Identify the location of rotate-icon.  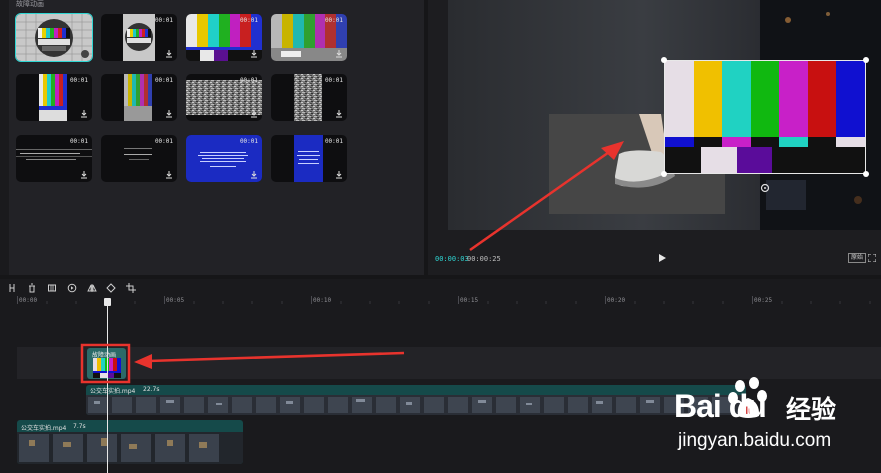
(111, 288).